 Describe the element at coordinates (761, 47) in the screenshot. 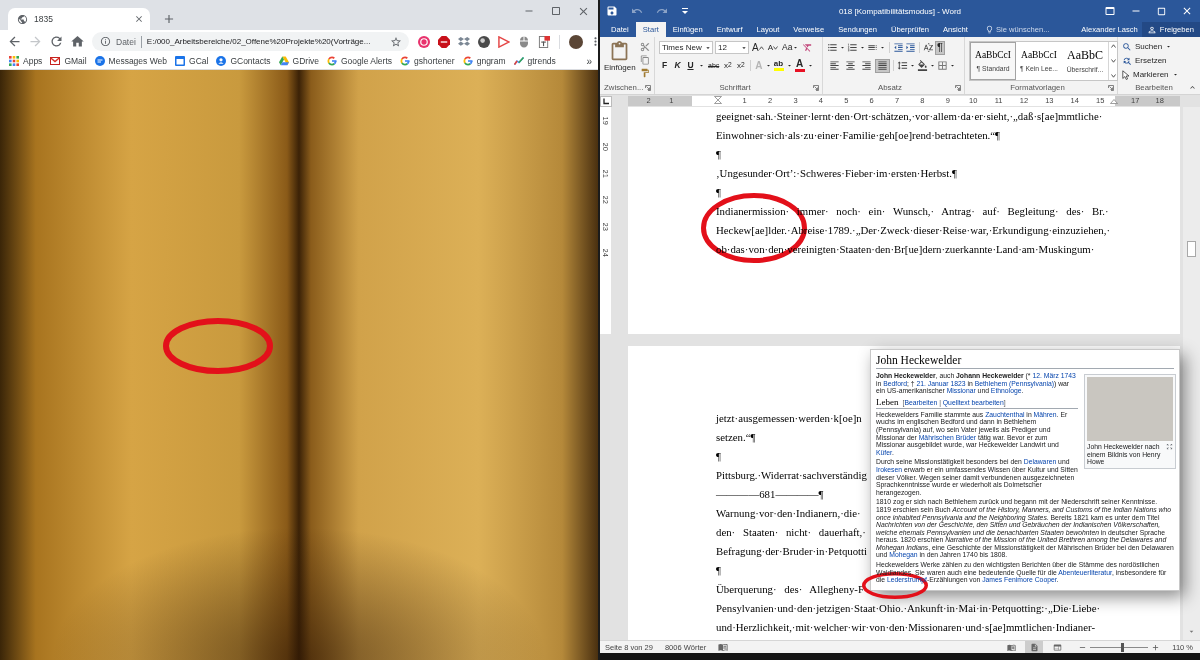

I see `caret-up-icon` at that location.